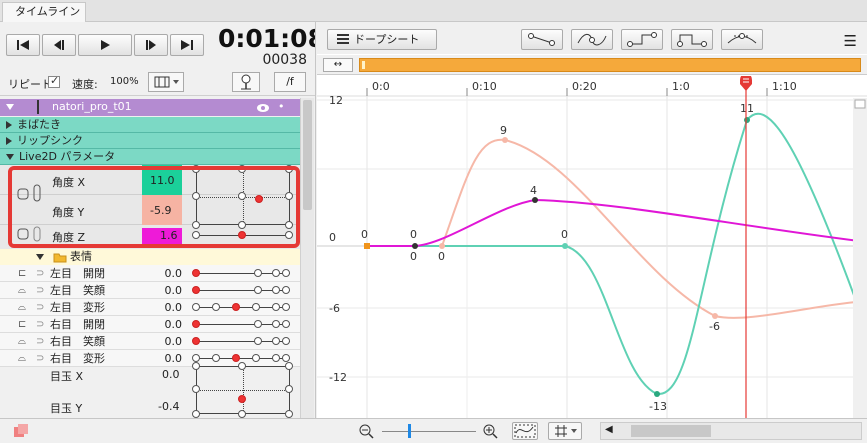  I want to click on tab-timeline: タイムライン, so click(44, 12).